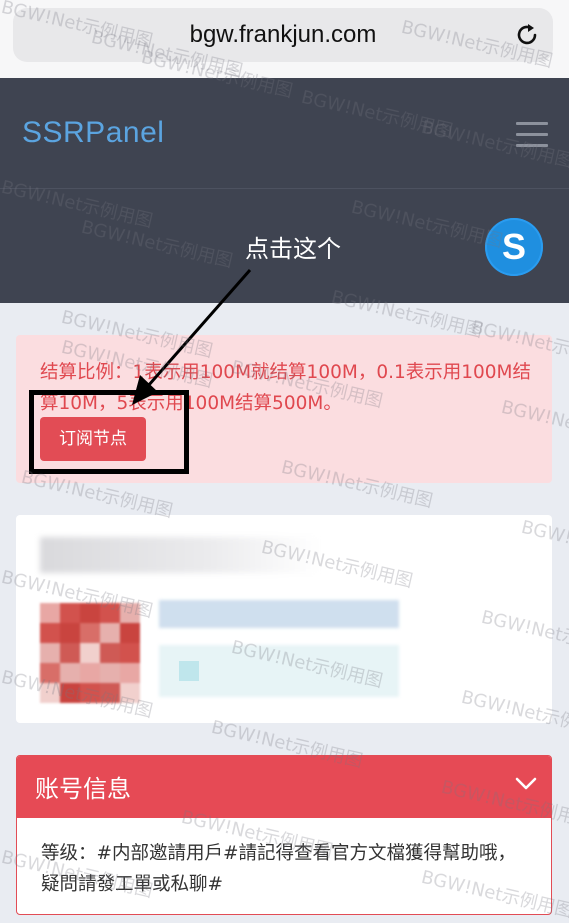 The height and width of the screenshot is (923, 569). I want to click on account-level-text: 等级：#内部邀請用戶#請記得查看官方文檔獲得幫助哦，疑問請發工單或私聊#, so click(279, 869).